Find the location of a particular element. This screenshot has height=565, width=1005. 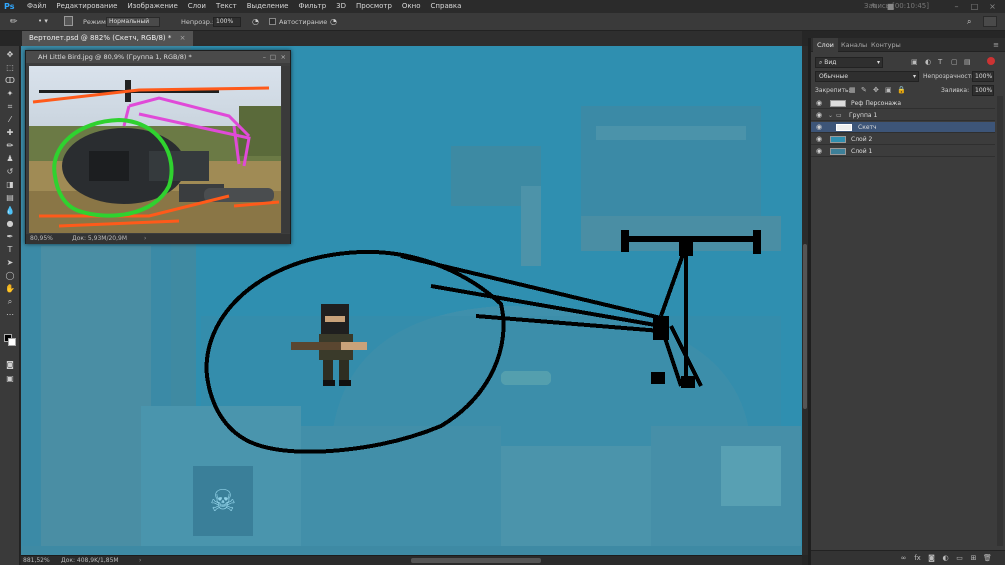

filter-pixel-icon: ▣ is located at coordinates (914, 62).